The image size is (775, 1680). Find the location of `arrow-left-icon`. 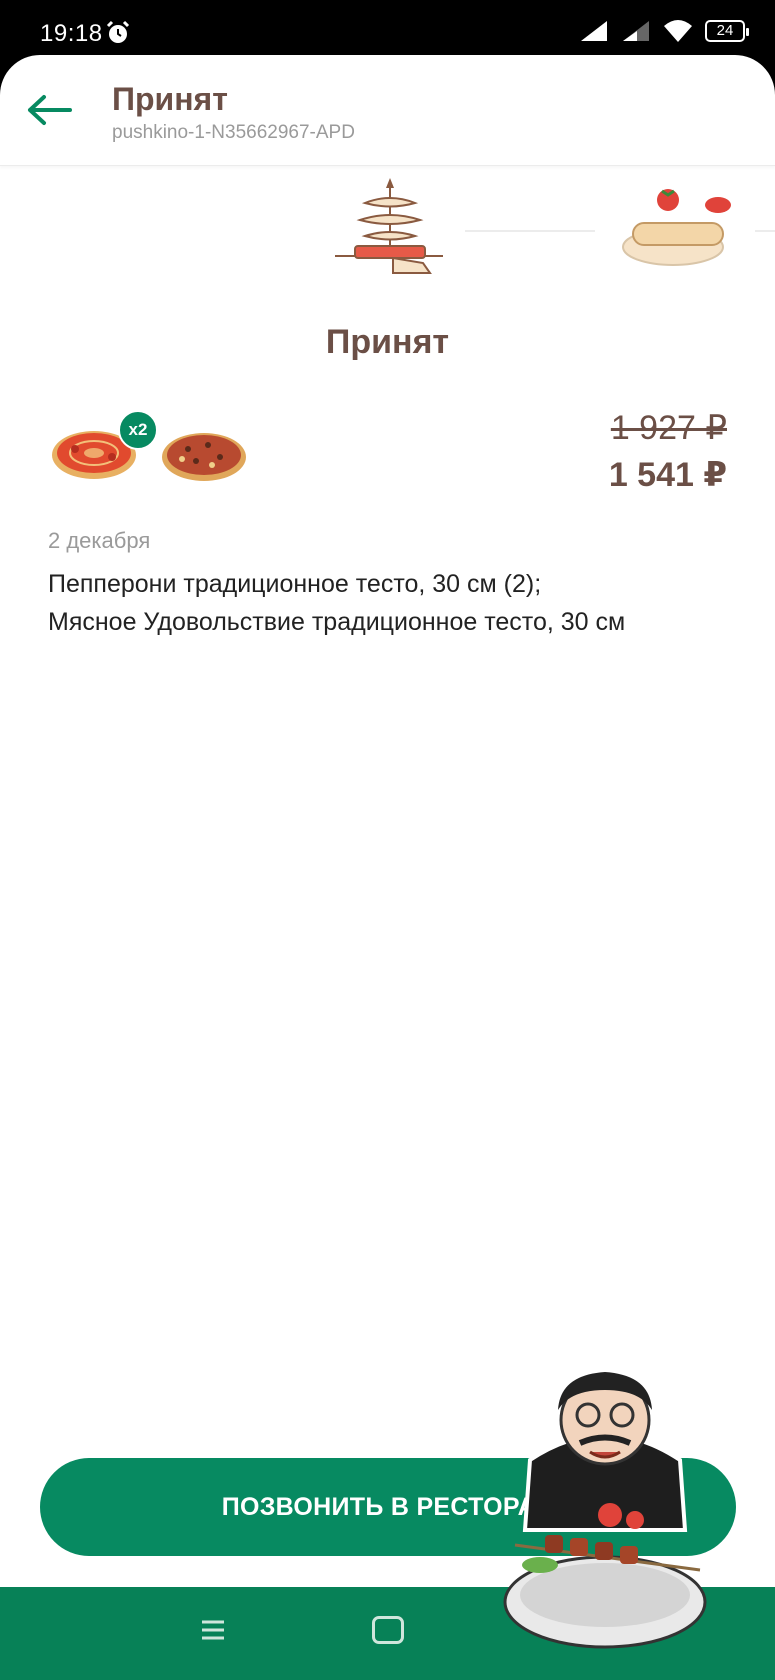

arrow-left-icon is located at coordinates (50, 110).